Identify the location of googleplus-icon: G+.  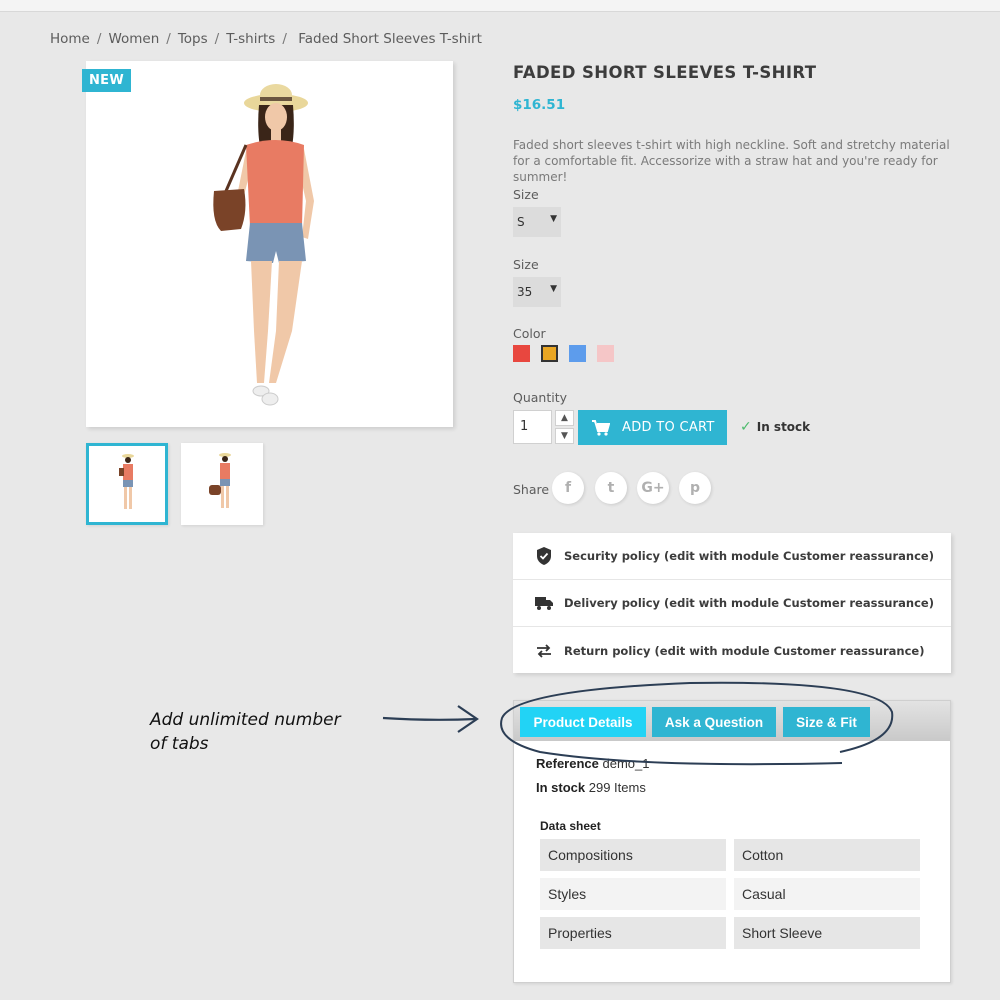
(653, 488).